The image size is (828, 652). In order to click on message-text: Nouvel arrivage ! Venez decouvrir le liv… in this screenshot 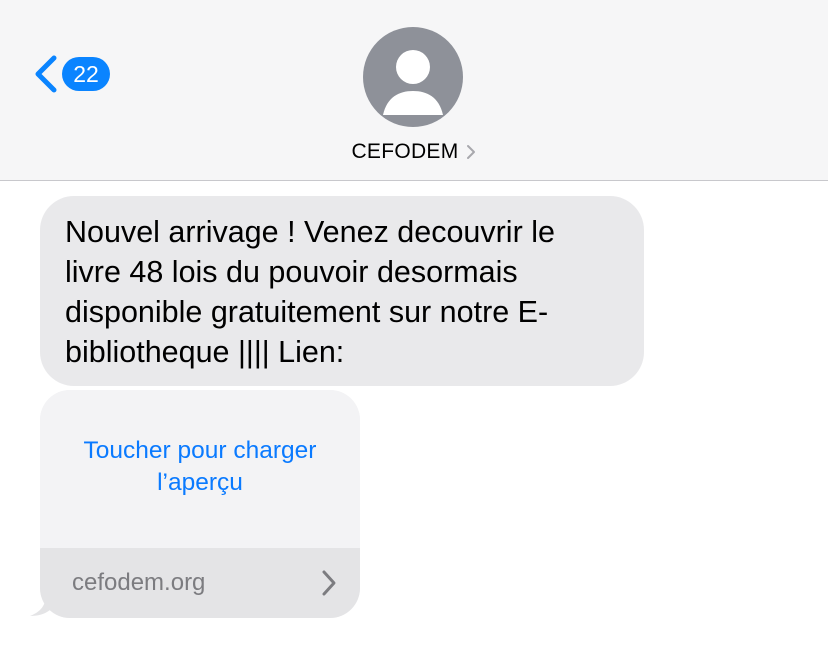, I will do `click(310, 292)`.